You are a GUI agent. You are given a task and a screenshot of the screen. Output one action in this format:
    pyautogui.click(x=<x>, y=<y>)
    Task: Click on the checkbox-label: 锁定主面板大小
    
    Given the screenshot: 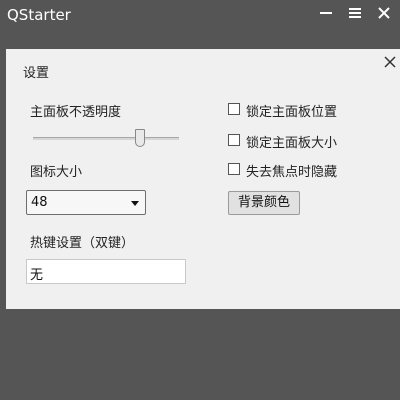 What is the action you would take?
    pyautogui.click(x=292, y=143)
    